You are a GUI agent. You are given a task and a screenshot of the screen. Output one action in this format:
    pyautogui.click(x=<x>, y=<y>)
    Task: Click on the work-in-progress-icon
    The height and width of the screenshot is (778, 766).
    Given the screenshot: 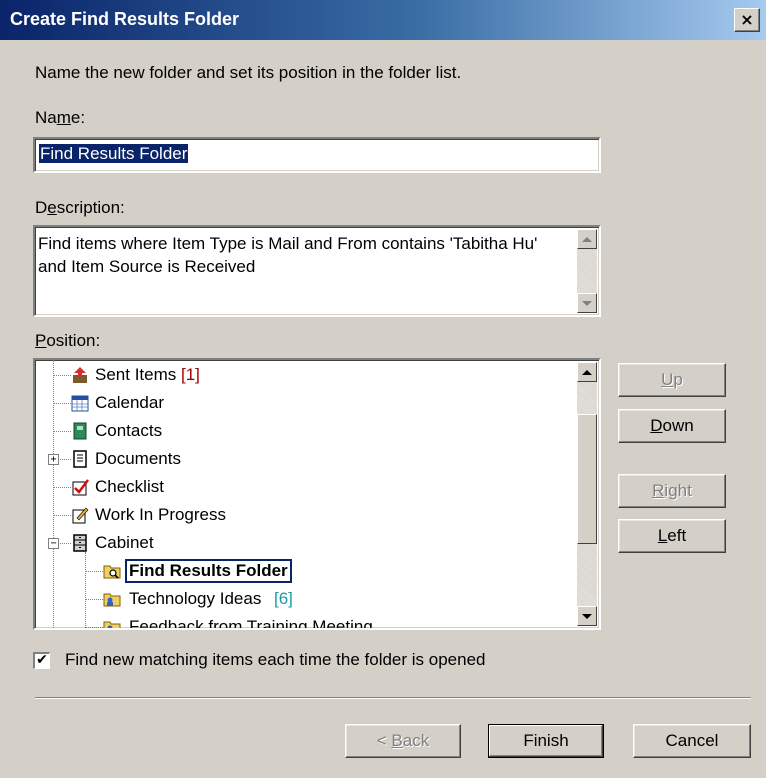 What is the action you would take?
    pyautogui.click(x=80, y=515)
    